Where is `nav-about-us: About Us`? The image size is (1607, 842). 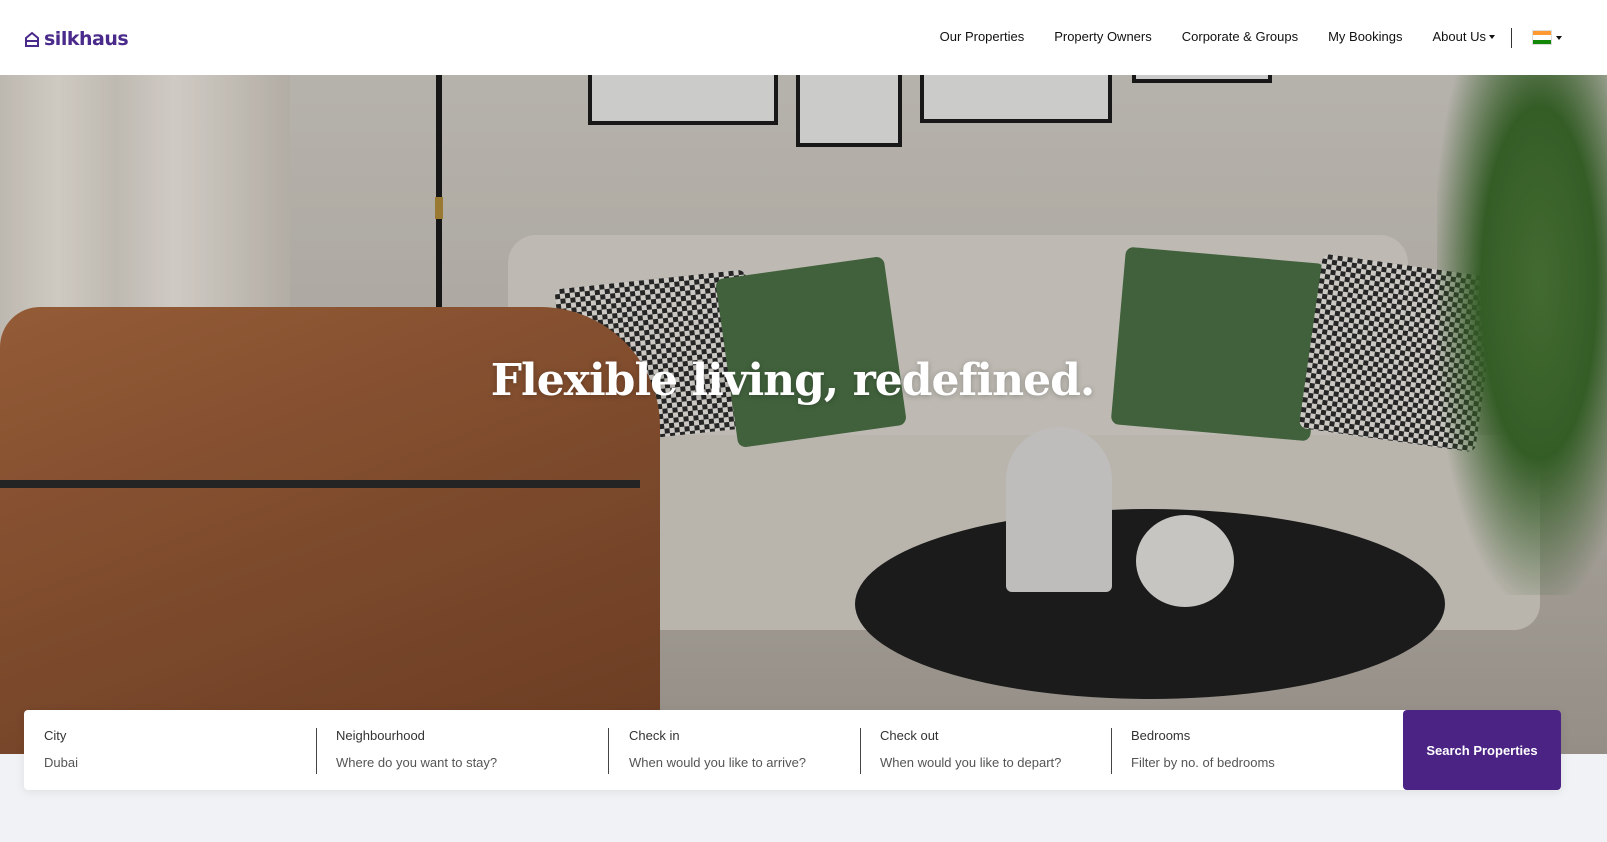 nav-about-us: About Us is located at coordinates (1464, 36).